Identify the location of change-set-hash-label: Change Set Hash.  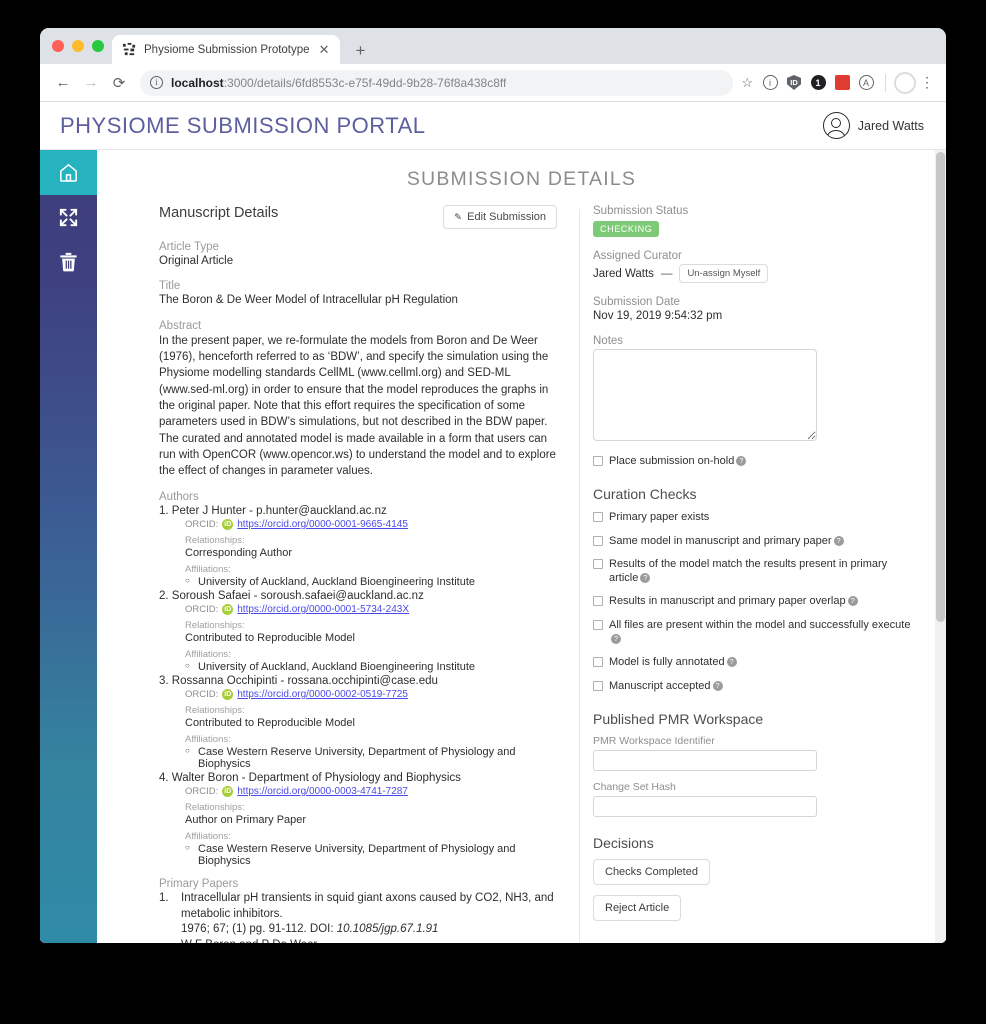
(634, 786).